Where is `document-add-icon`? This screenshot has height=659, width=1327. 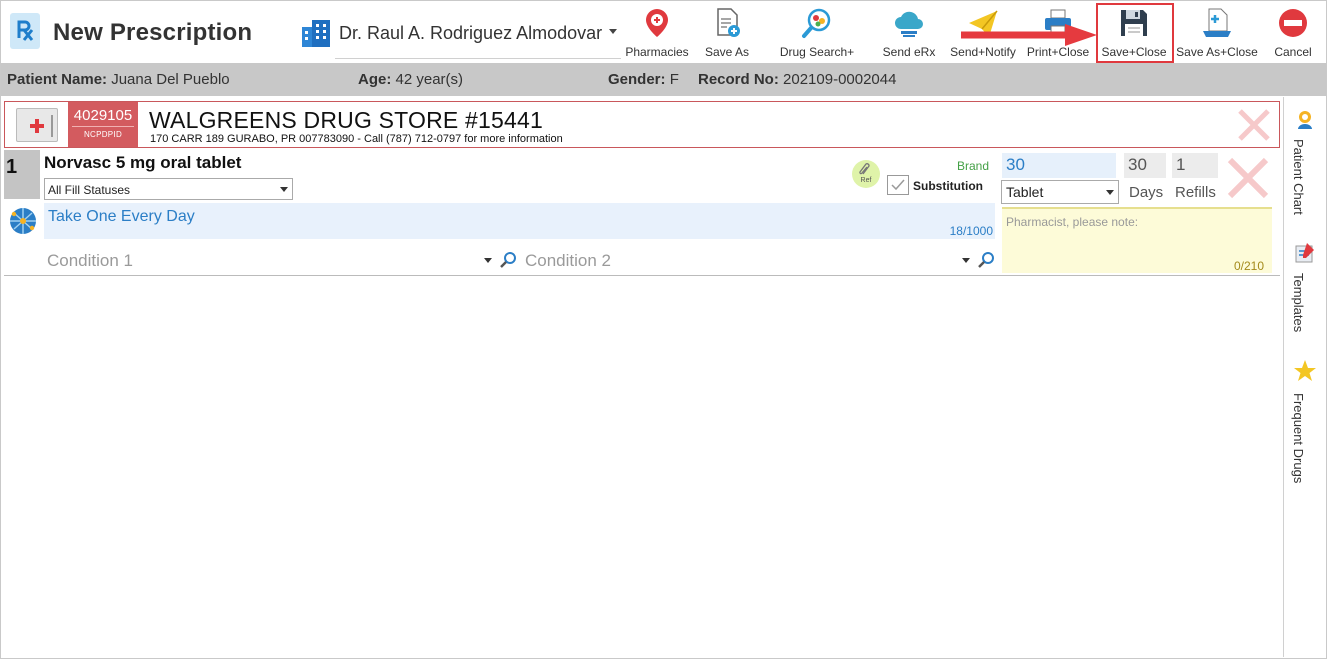
document-add-icon is located at coordinates (728, 22).